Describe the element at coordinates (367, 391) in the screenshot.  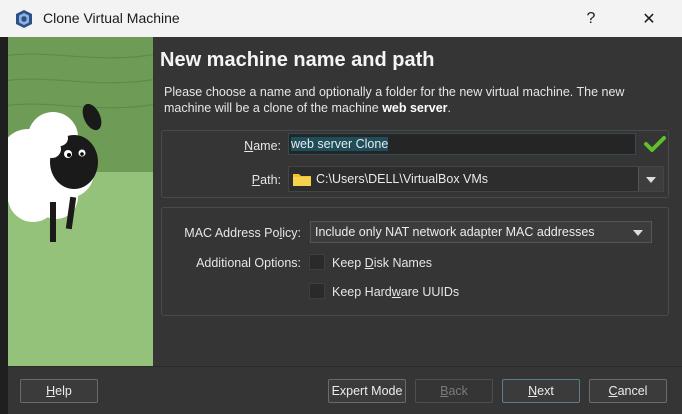
I see `expert-mode-button: Expert Mode` at that location.